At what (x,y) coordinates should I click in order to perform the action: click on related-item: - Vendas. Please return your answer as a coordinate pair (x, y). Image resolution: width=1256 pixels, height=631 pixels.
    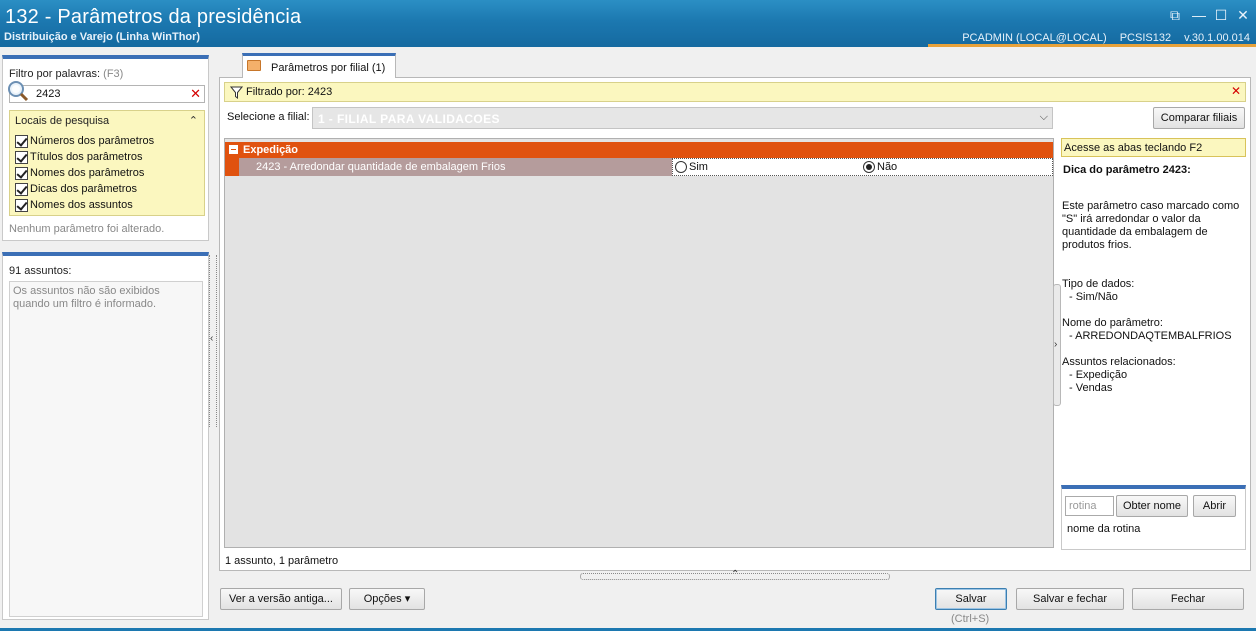
    Looking at the image, I should click on (1091, 388).